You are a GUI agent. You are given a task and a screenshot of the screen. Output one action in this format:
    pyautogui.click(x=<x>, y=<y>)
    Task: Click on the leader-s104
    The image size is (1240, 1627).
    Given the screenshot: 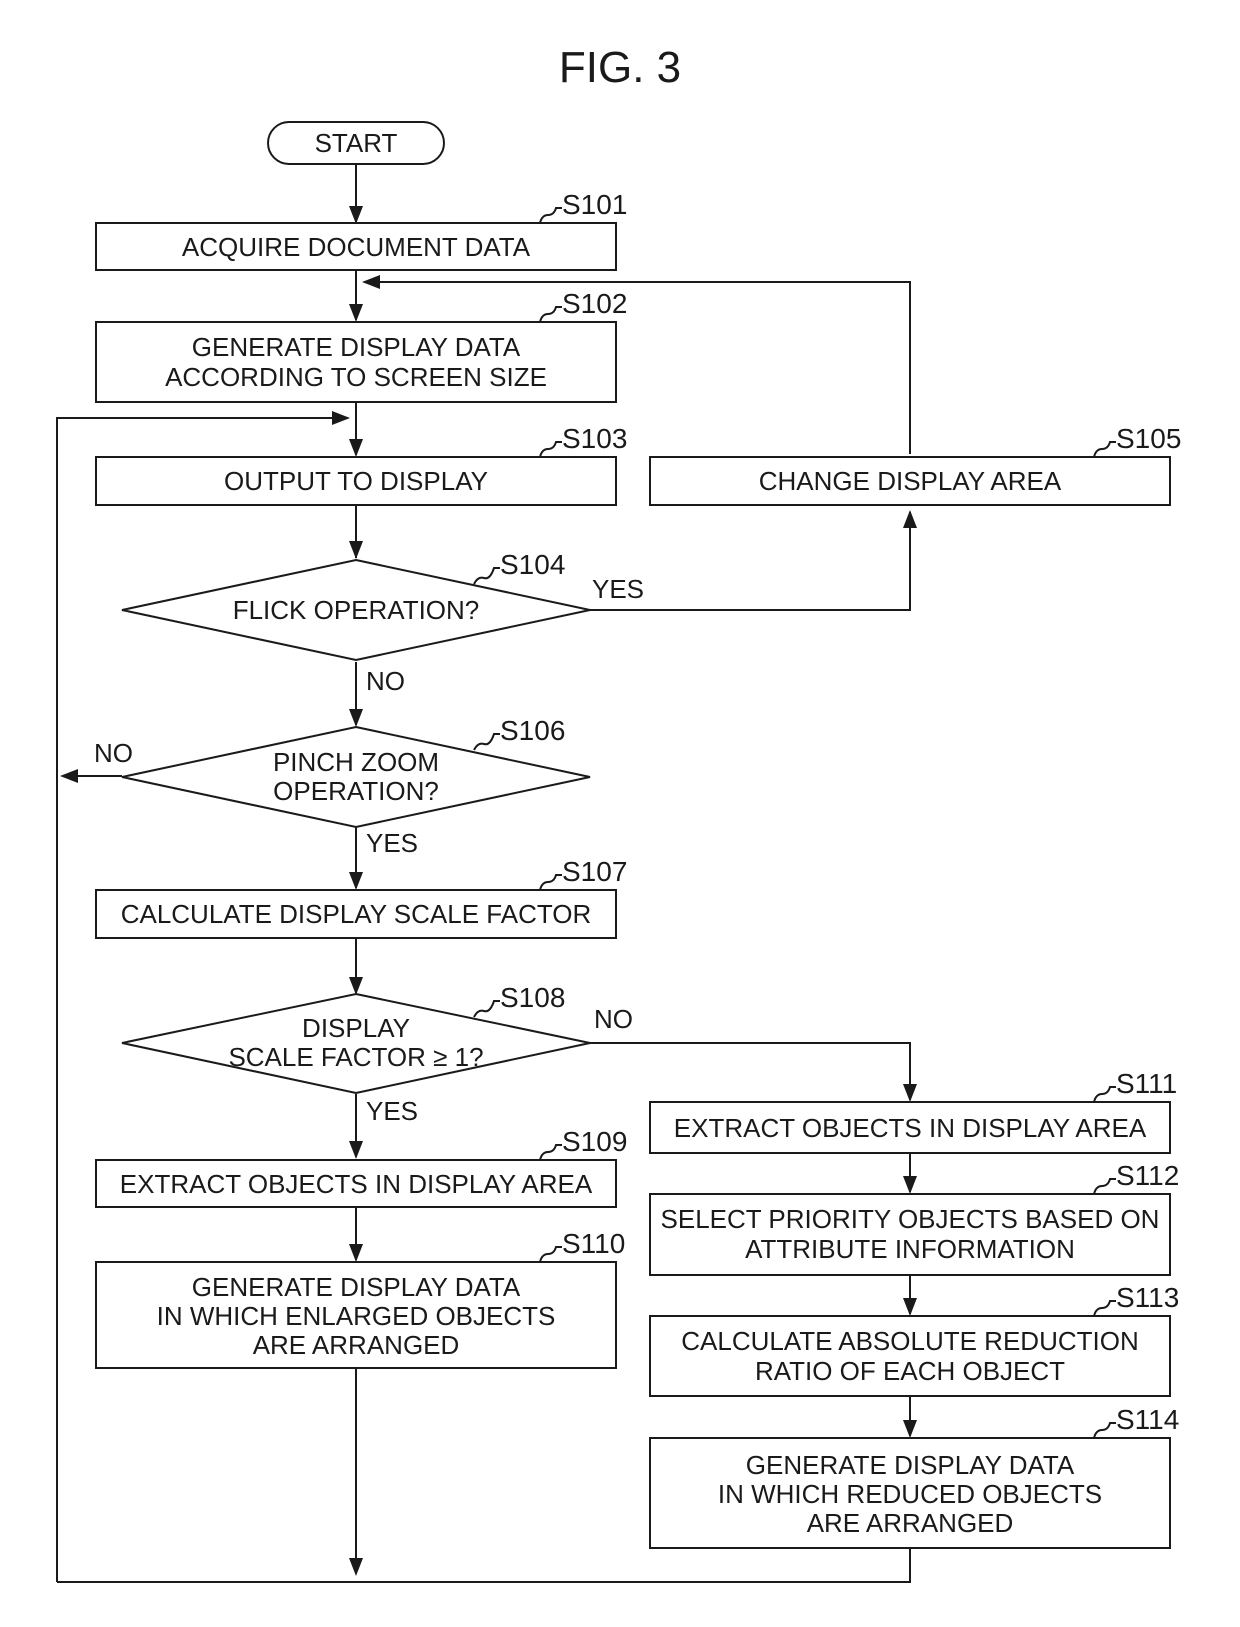 What is the action you would take?
    pyautogui.click(x=486, y=576)
    